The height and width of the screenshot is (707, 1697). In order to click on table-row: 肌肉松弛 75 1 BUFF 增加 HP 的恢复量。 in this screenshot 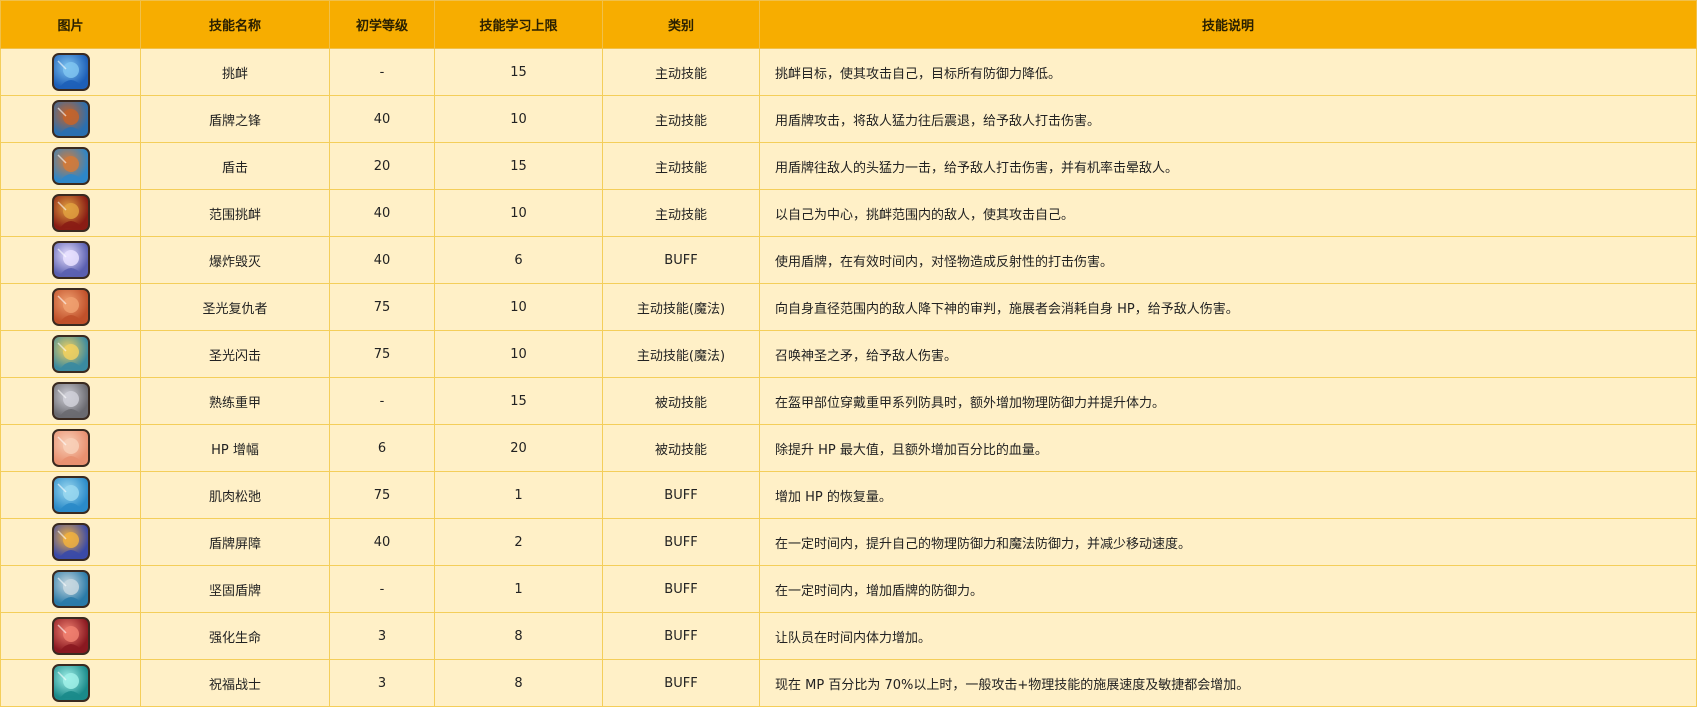, I will do `click(848, 495)`.